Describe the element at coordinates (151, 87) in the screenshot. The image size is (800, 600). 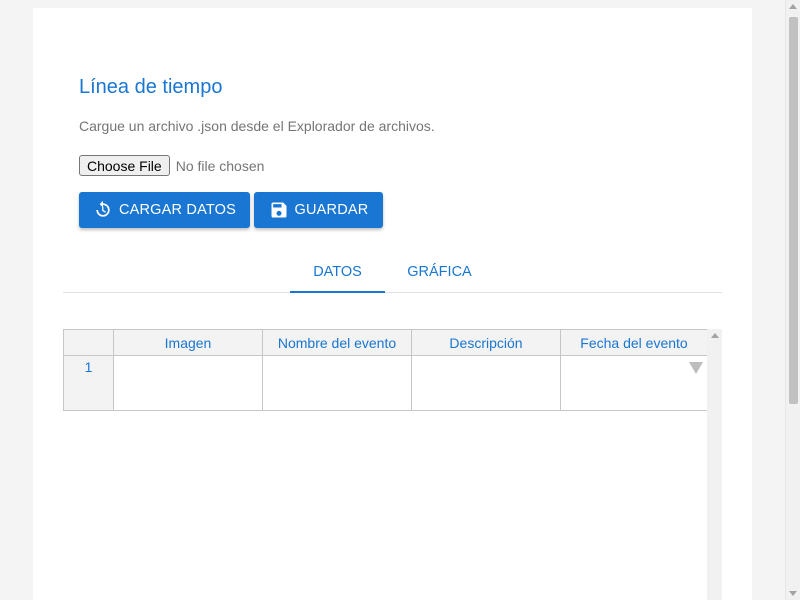
I see `page-title: Línea de tiempo` at that location.